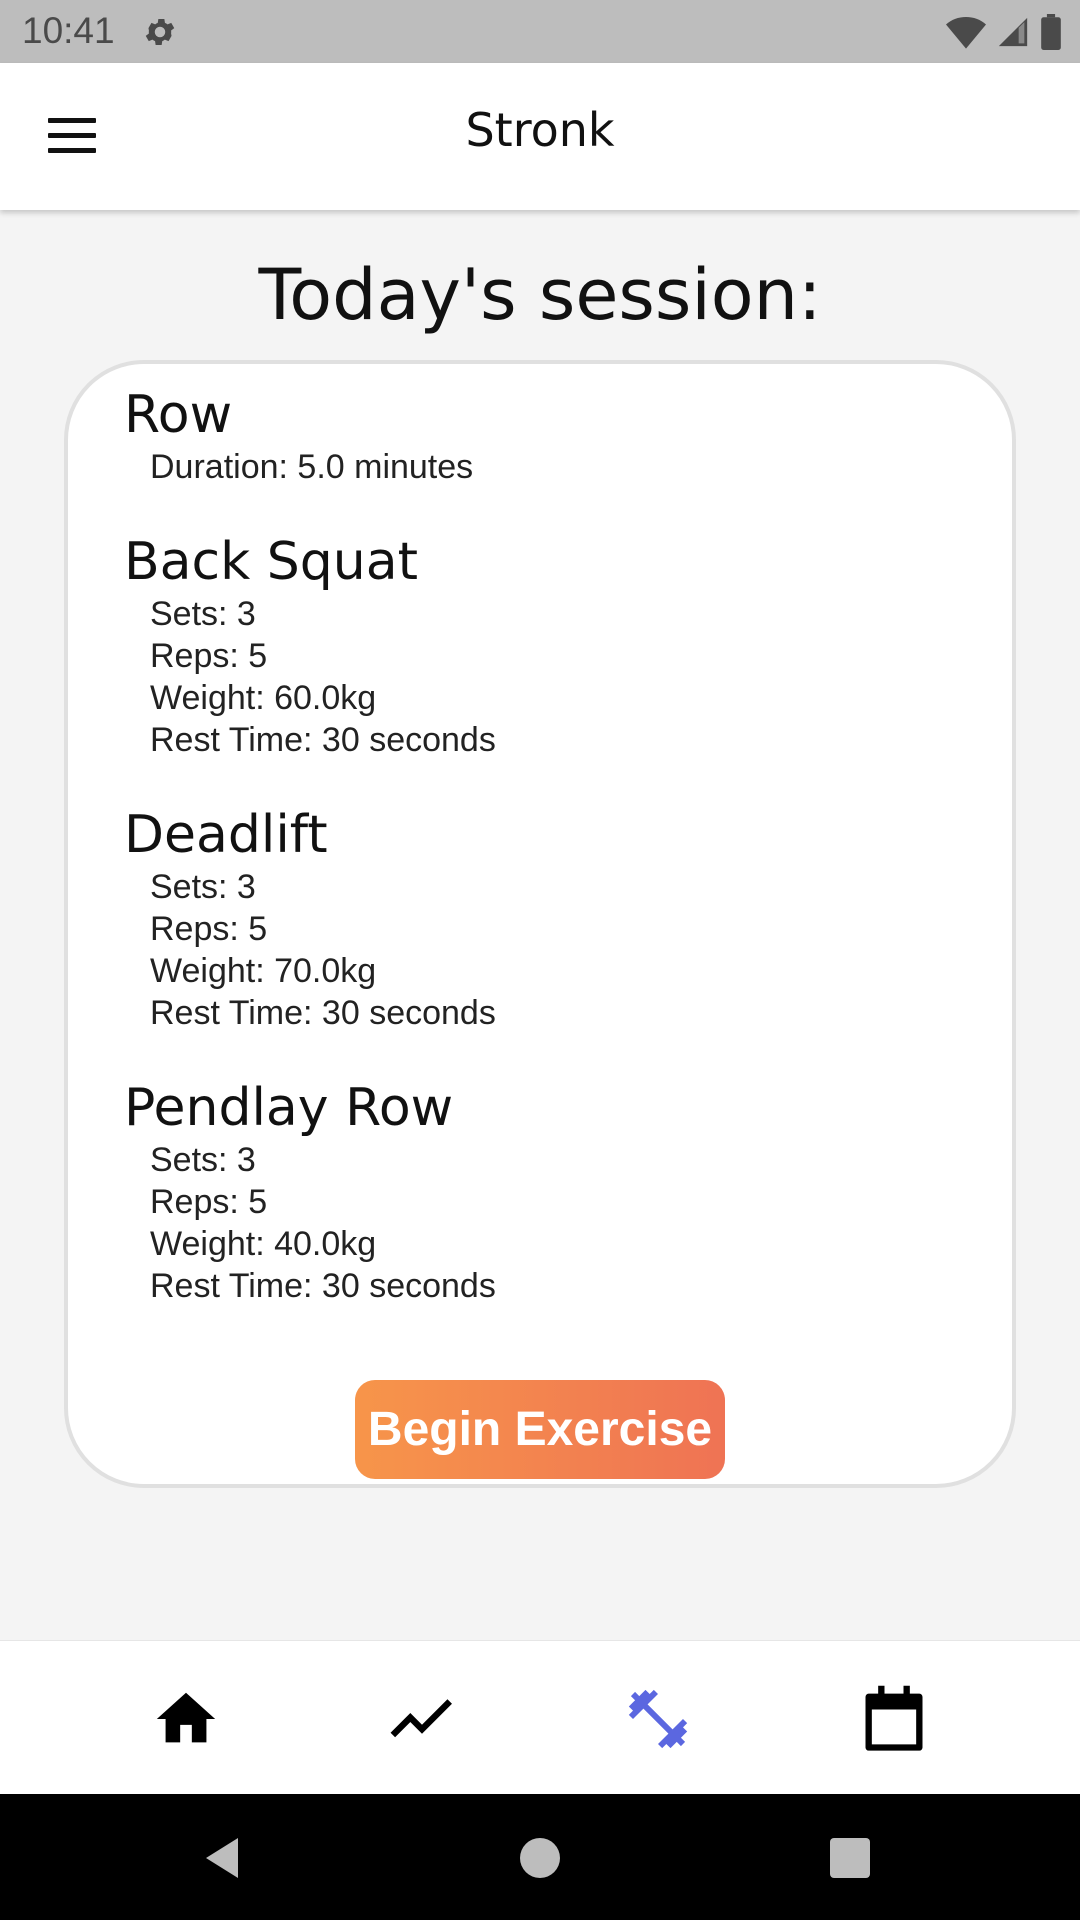  What do you see at coordinates (263, 1244) in the screenshot?
I see `exercise-detail: Weight: 40.0kg` at bounding box center [263, 1244].